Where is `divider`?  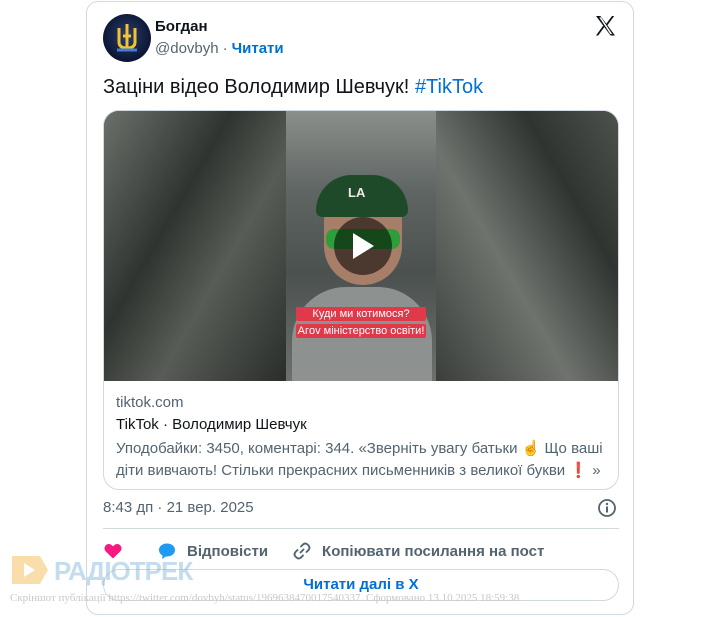
divider is located at coordinates (361, 528).